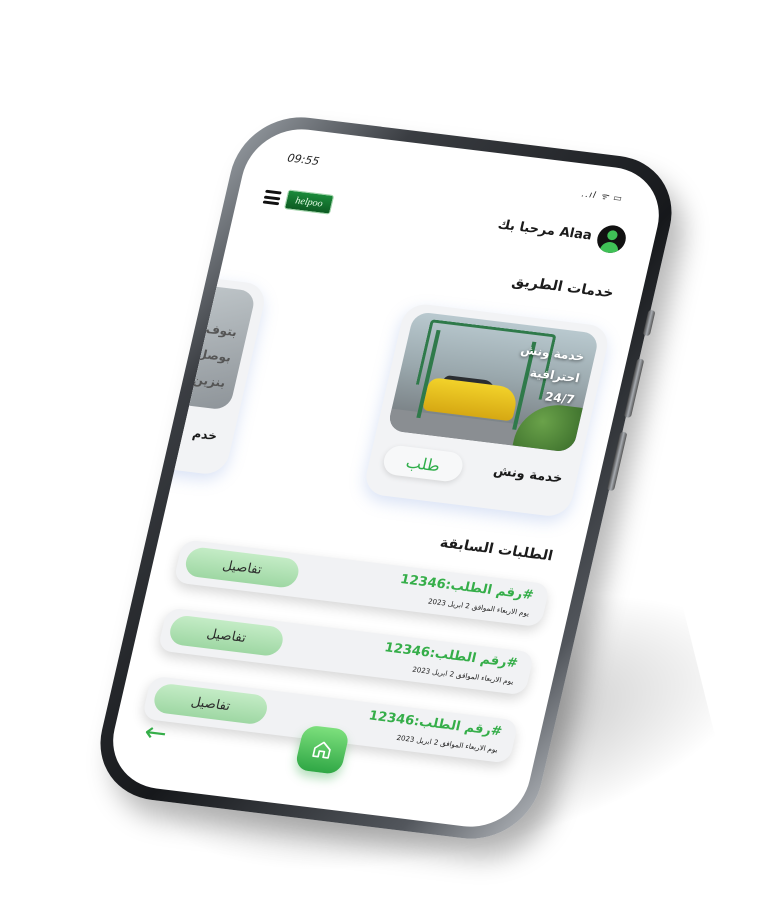  What do you see at coordinates (634, 388) in the screenshot?
I see `phone-volume-up` at bounding box center [634, 388].